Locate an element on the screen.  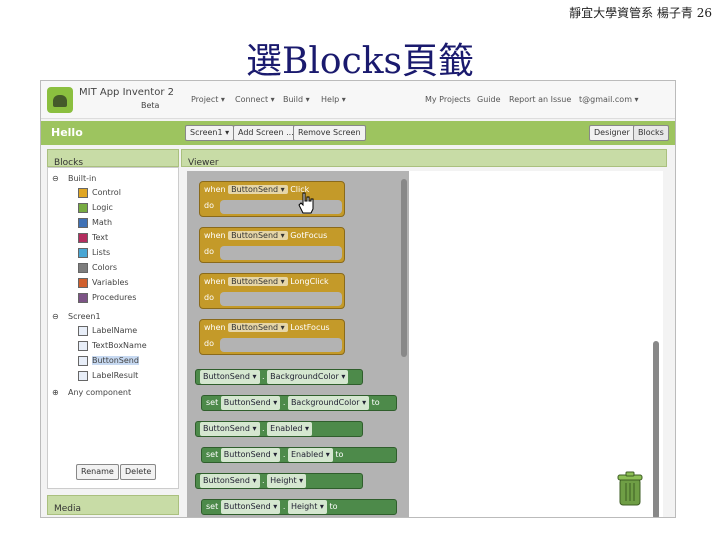
setter-block: set ButtonSend ▾ . BackgroundColor ▾ to is located at coordinates (299, 403).